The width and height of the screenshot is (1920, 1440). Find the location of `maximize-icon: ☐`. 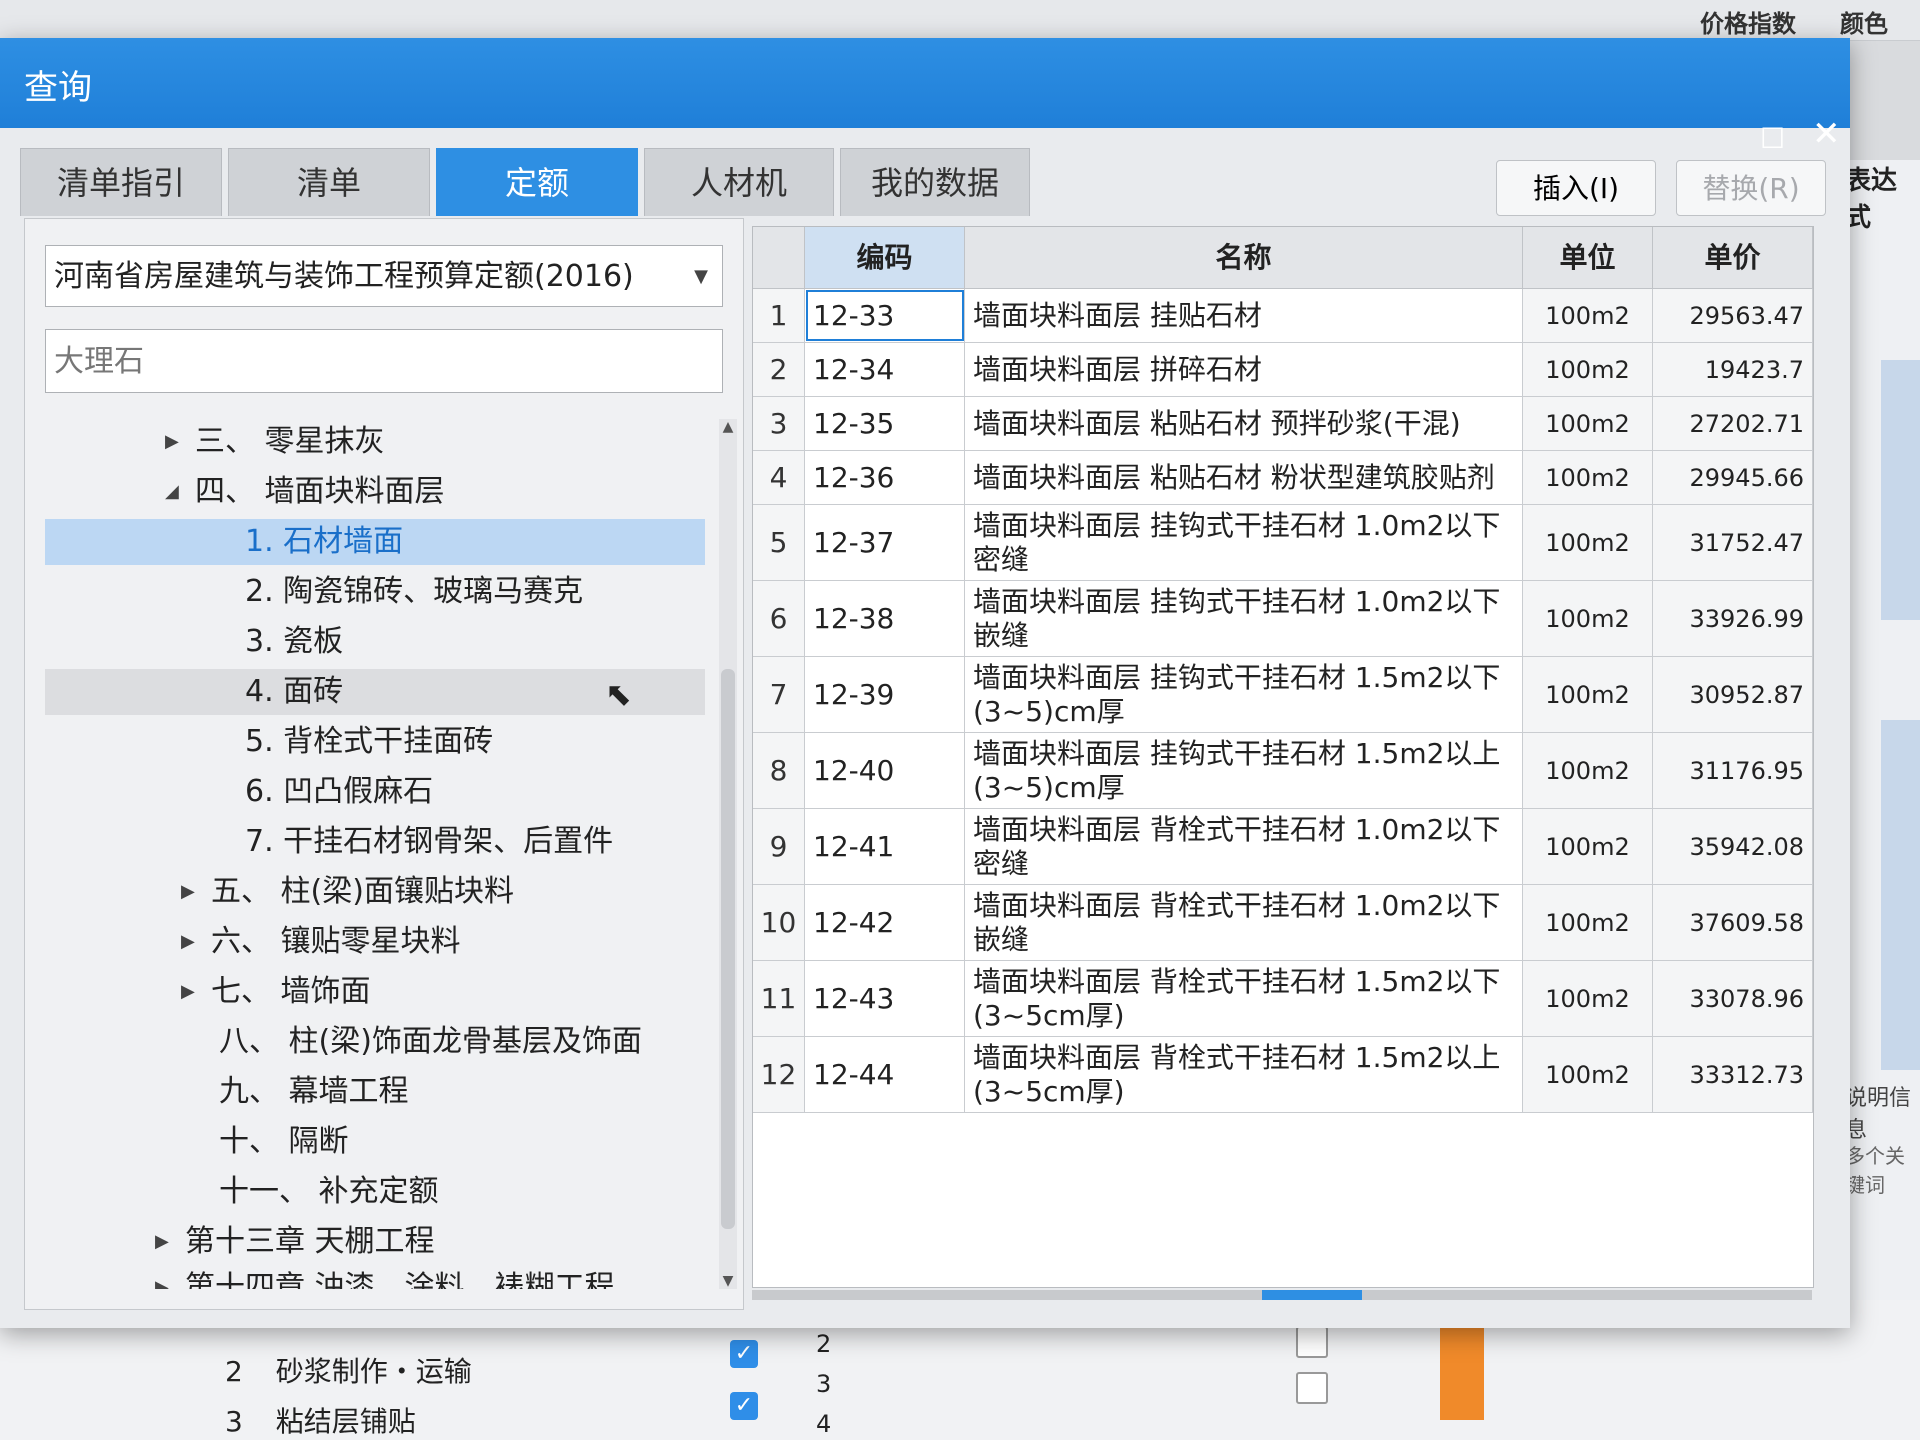

maximize-icon: ☐ is located at coordinates (1772, 138).